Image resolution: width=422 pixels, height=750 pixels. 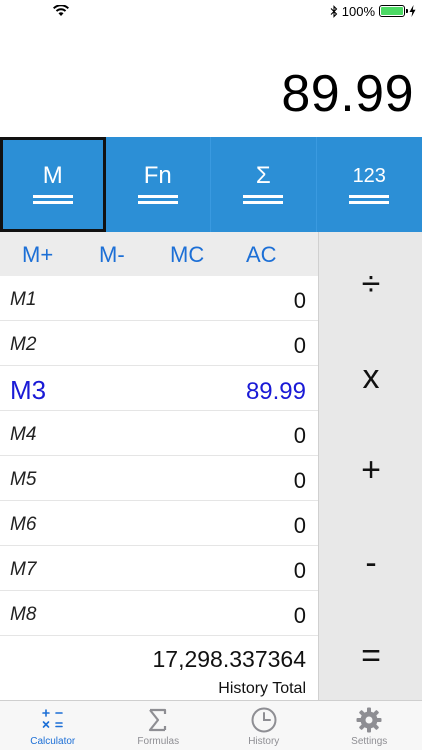 I want to click on gear-icon, so click(x=369, y=720).